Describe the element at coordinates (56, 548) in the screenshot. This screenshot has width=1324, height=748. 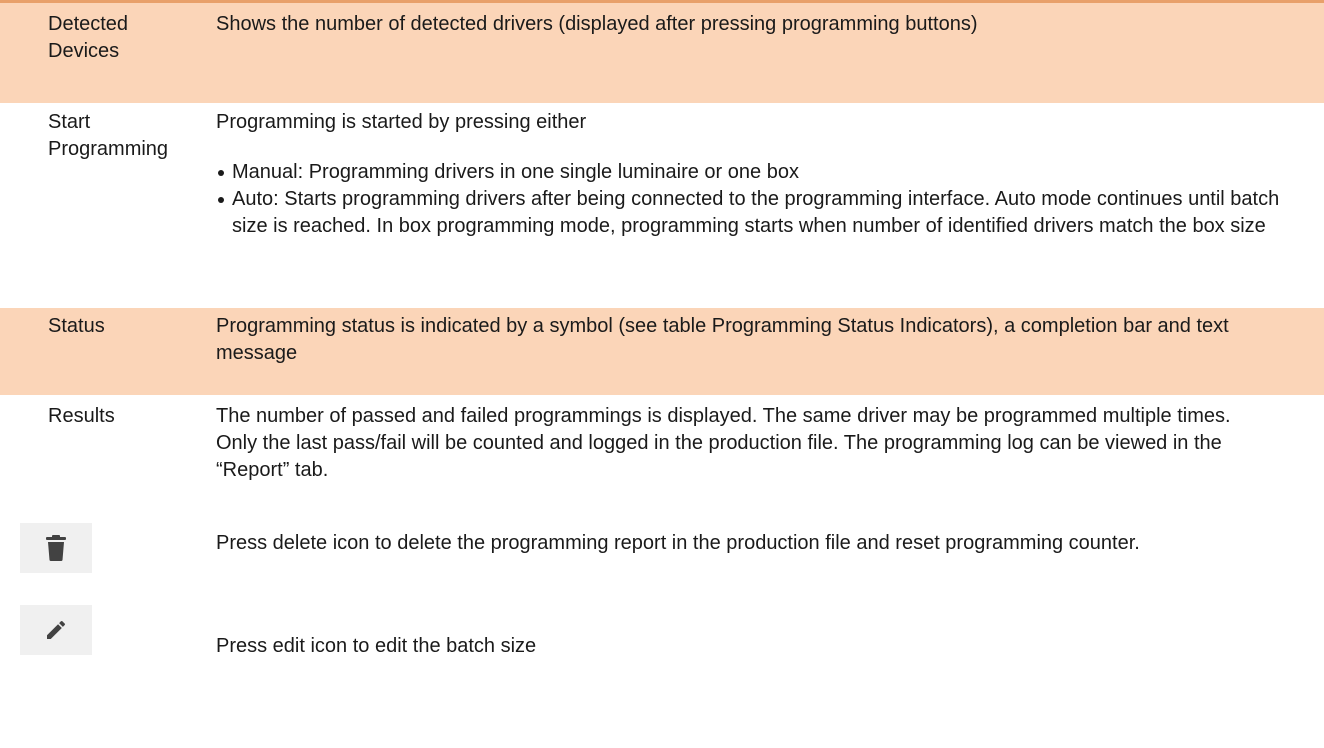
I see `delete-icon` at that location.